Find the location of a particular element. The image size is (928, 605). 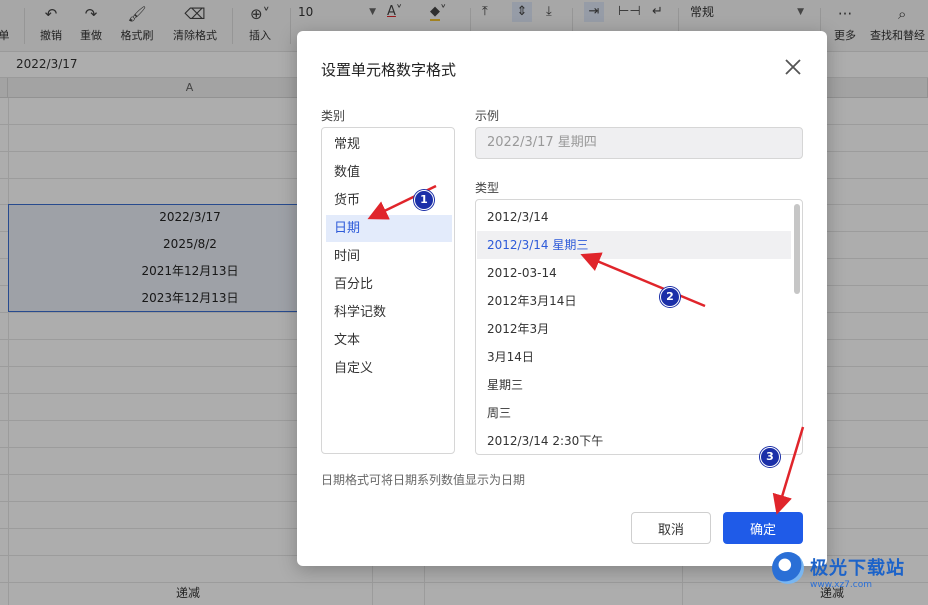

category-item-text: 文本 is located at coordinates (389, 340).